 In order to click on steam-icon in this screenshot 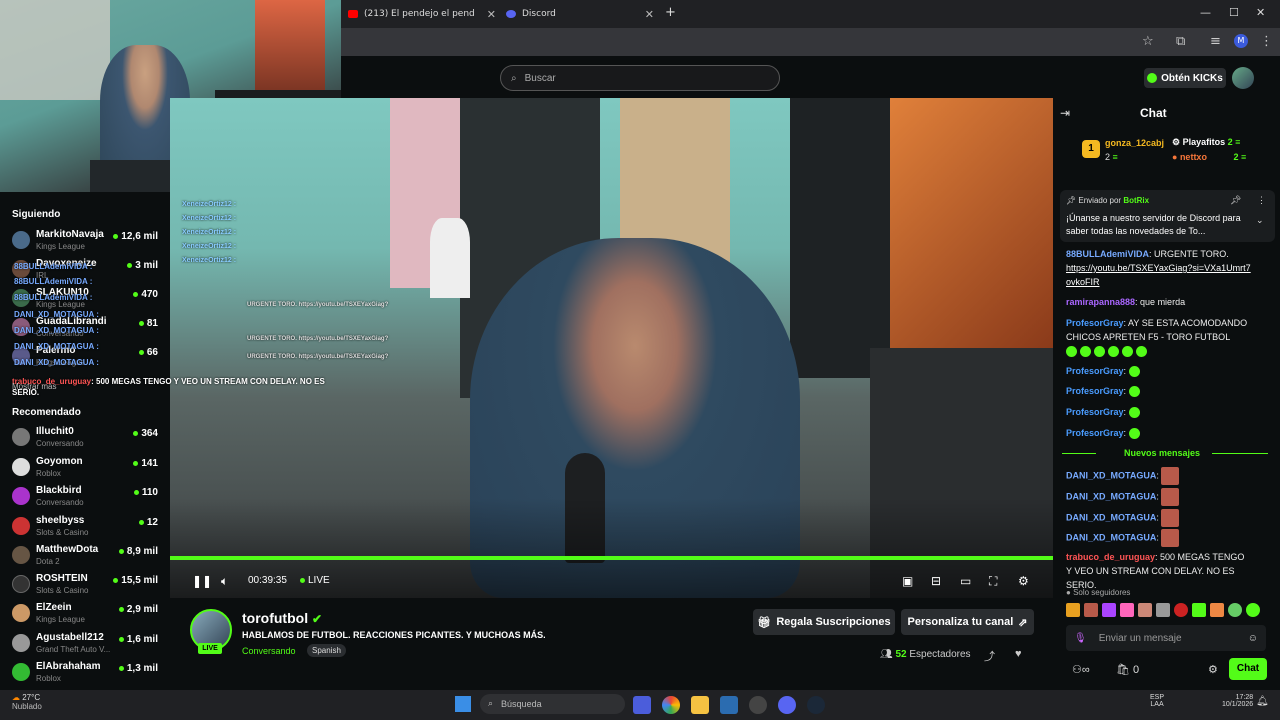, I will do `click(816, 705)`.